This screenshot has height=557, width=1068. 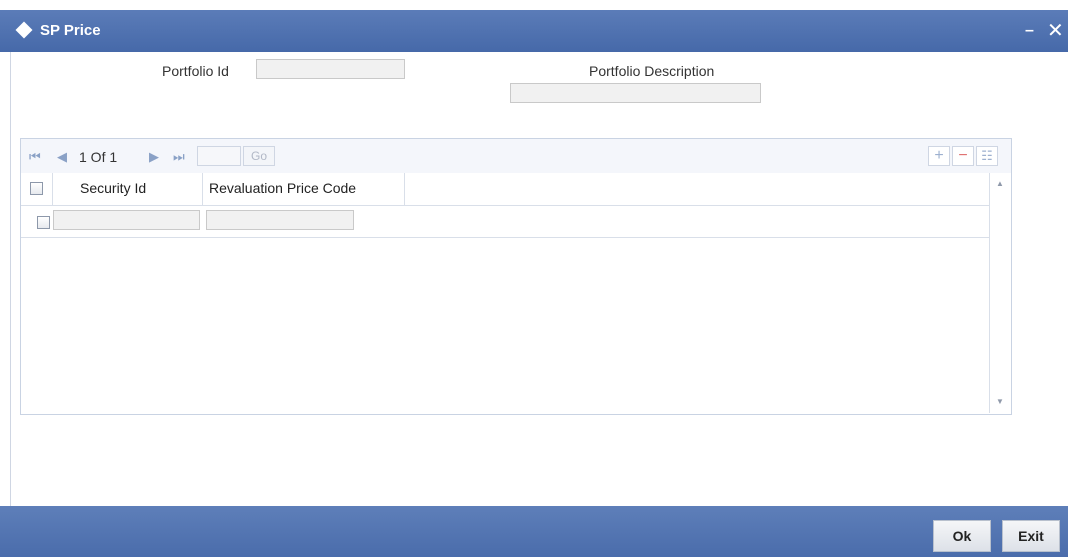 I want to click on row-checkbox, so click(x=43, y=222).